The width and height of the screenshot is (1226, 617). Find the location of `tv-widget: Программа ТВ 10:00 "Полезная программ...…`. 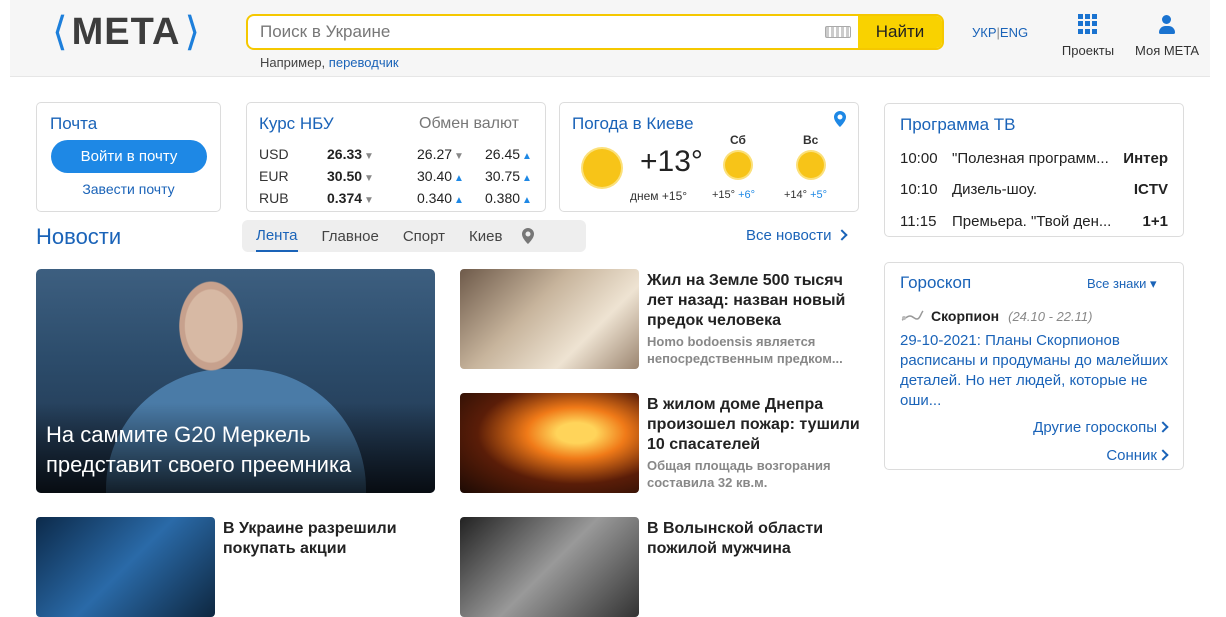

tv-widget: Программа ТВ 10:00 "Полезная программ...… is located at coordinates (1034, 170).